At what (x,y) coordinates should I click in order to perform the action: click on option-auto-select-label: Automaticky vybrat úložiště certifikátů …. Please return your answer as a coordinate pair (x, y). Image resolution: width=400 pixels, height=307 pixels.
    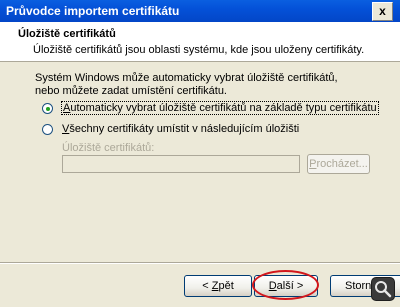
    Looking at the image, I should click on (220, 108).